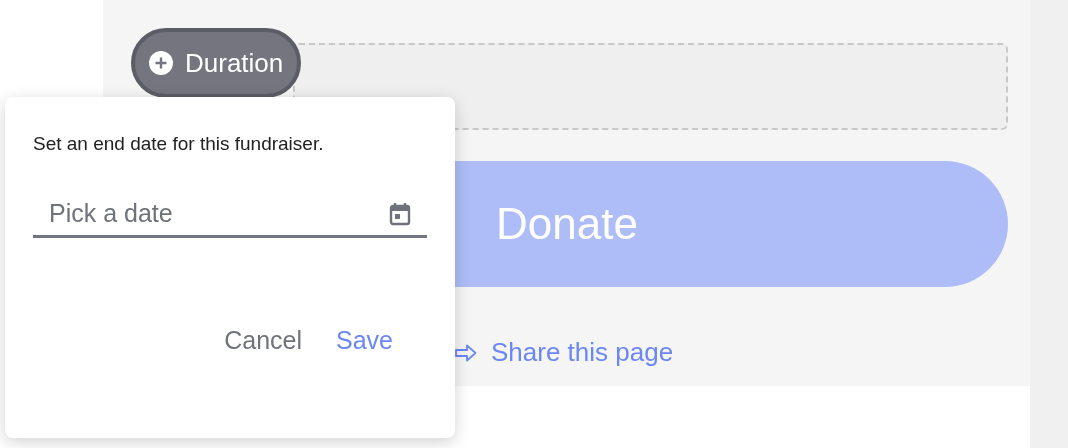 Image resolution: width=1068 pixels, height=448 pixels. Describe the element at coordinates (230, 214) in the screenshot. I see `date-field: Pick a date` at that location.